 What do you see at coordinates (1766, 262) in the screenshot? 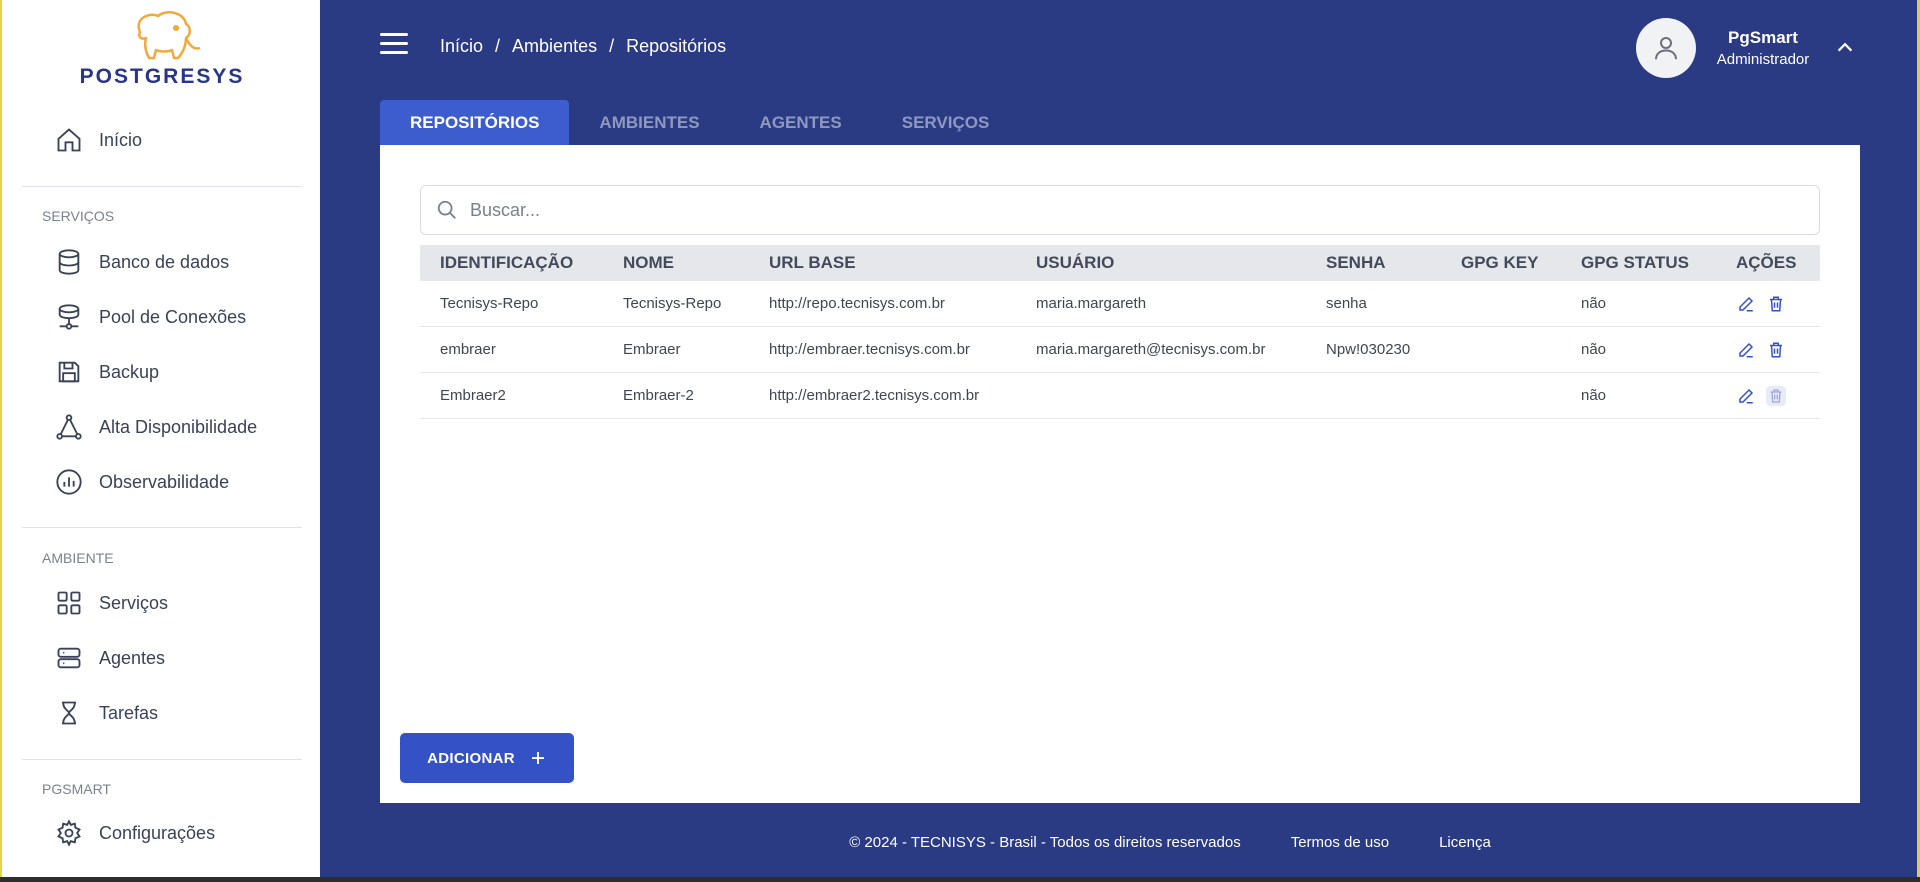
I see `column-header: AÇÕES` at bounding box center [1766, 262].